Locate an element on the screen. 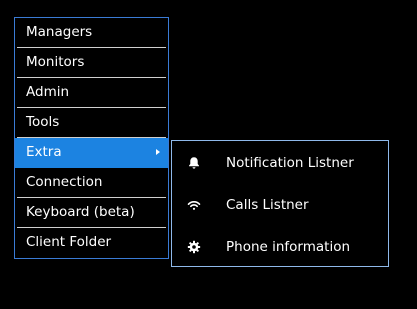  menu-item-label: Tools is located at coordinates (43, 122).